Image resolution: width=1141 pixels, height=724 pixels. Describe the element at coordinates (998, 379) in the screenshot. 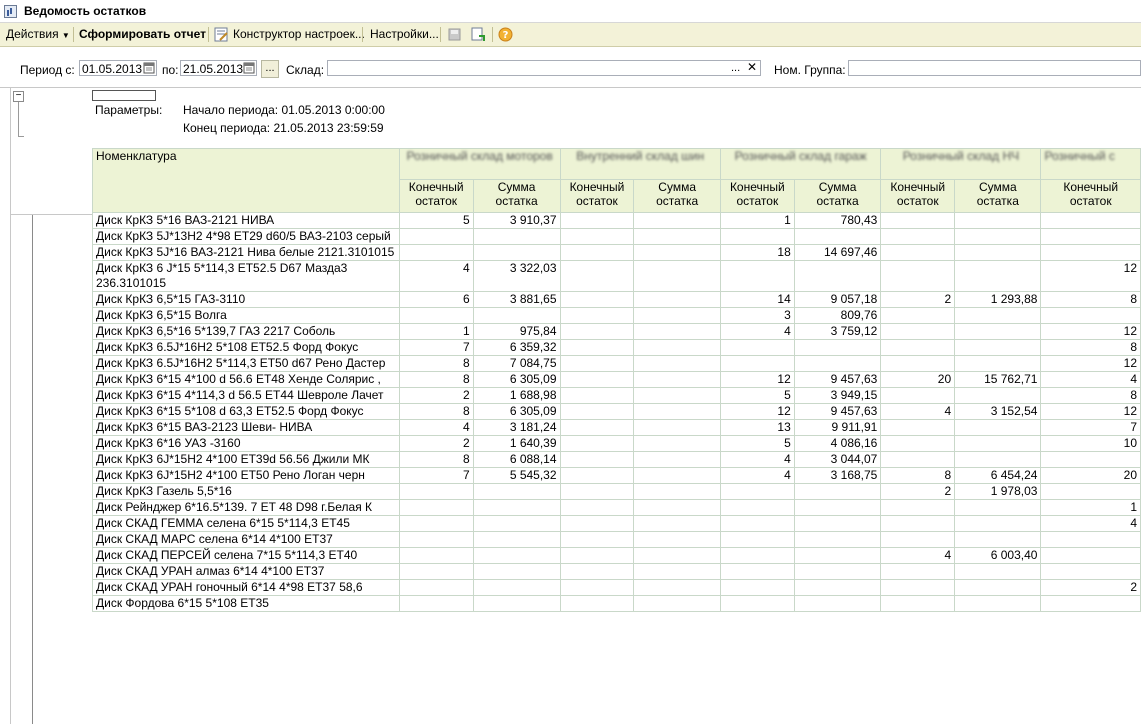

I see `sum-cell: 15 762,71` at that location.